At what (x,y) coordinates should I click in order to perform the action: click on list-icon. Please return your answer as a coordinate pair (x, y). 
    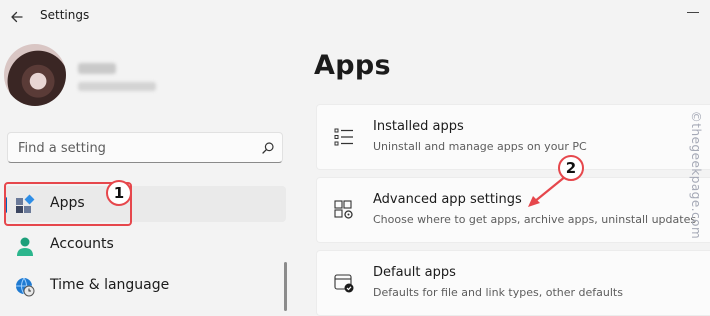
    Looking at the image, I should click on (343, 137).